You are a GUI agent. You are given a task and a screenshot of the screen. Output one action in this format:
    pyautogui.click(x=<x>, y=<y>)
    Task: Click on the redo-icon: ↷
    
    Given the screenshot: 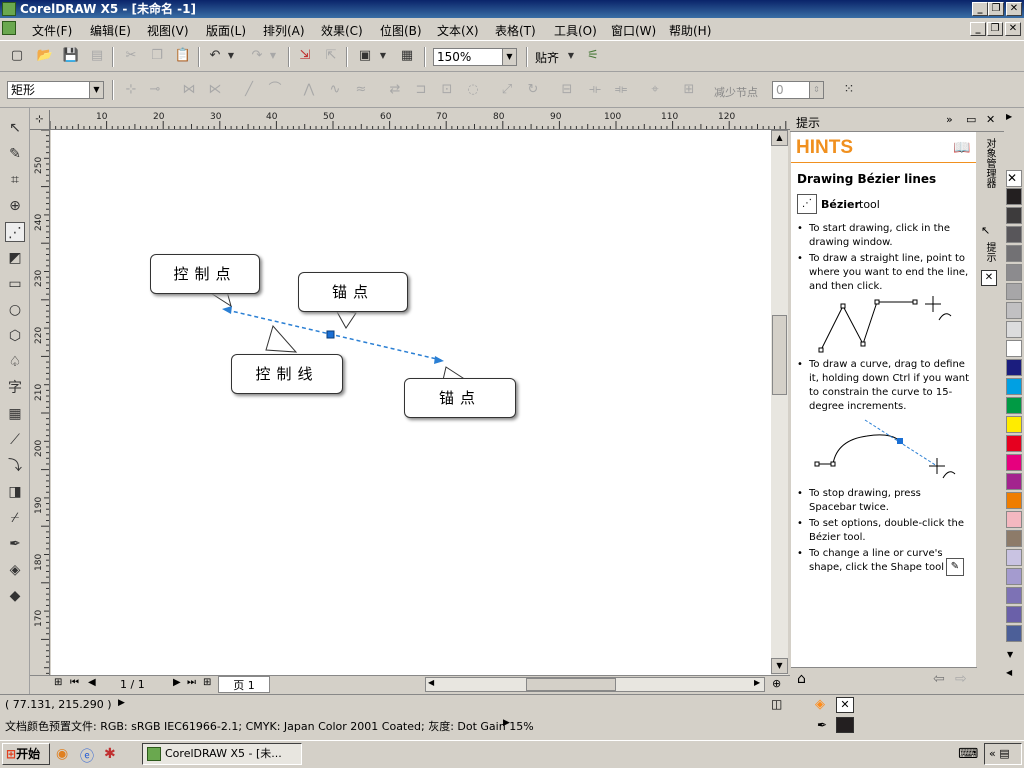 What is the action you would take?
    pyautogui.click(x=257, y=56)
    